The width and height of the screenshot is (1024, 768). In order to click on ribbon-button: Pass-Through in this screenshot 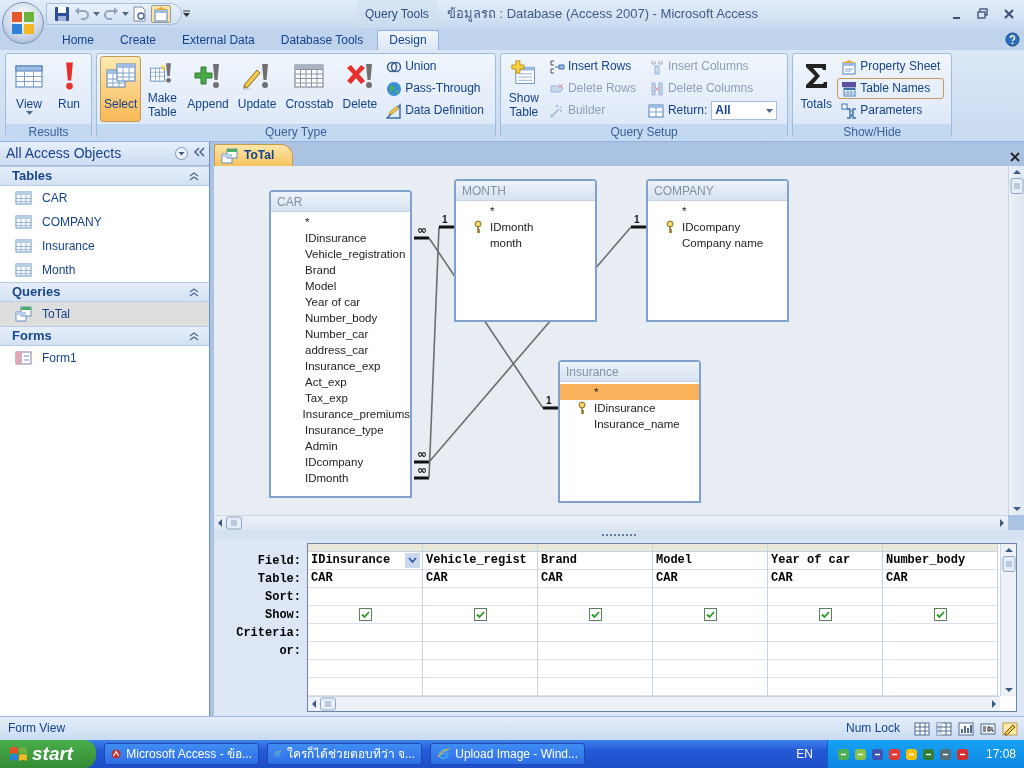, I will do `click(435, 88)`.